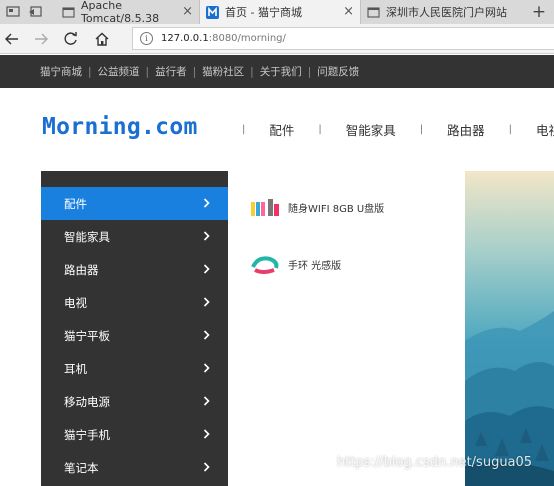  What do you see at coordinates (539, 12) in the screenshot?
I see `new-tab-button: +` at bounding box center [539, 12].